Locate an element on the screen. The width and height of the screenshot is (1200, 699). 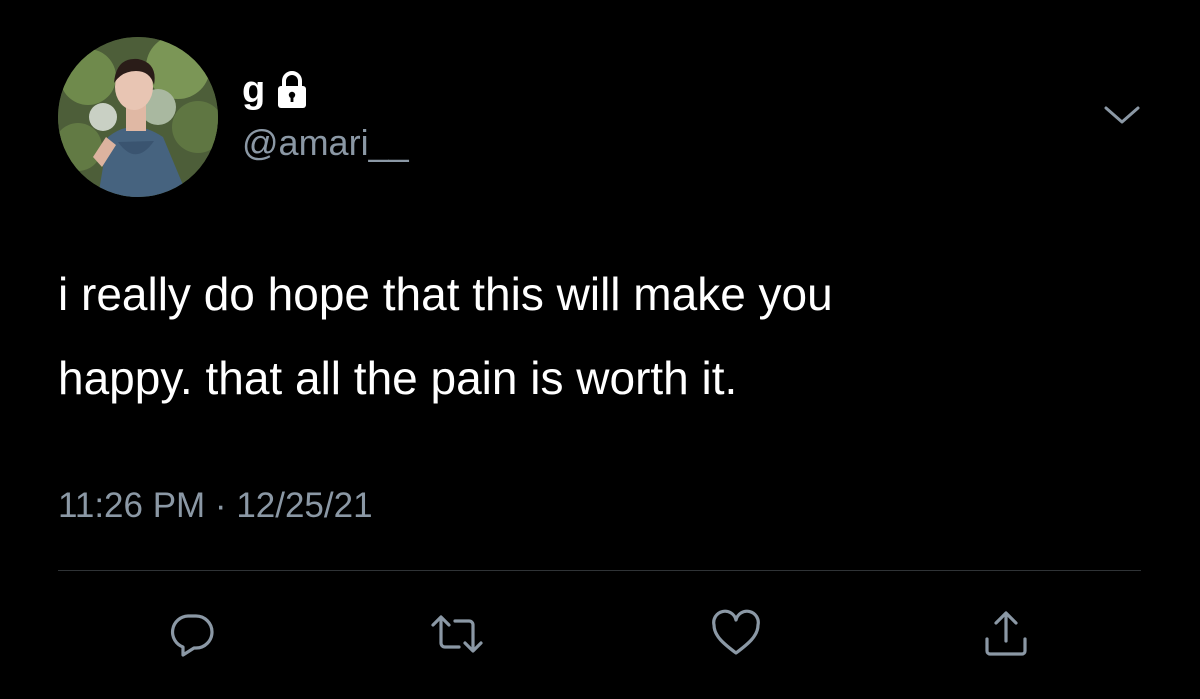
more-options-button is located at coordinates (1122, 115).